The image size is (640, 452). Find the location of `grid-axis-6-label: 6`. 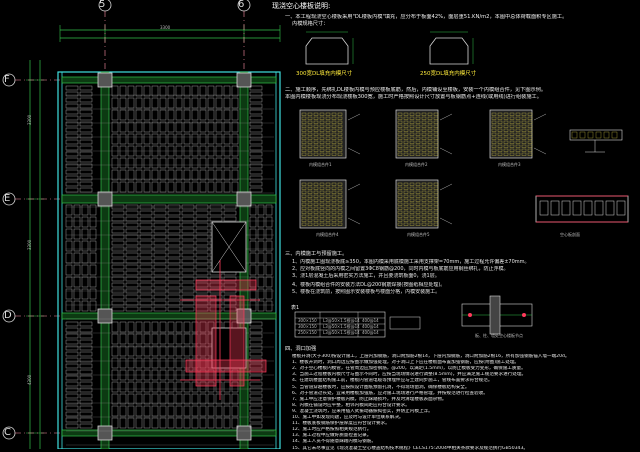

grid-axis-6-label: 6 is located at coordinates (241, 5).